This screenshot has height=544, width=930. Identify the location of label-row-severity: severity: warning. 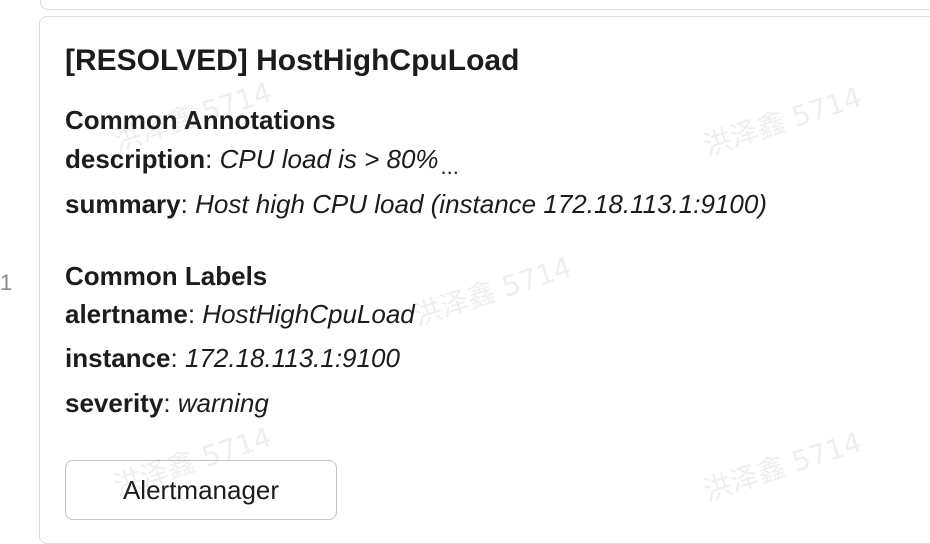
(167, 403).